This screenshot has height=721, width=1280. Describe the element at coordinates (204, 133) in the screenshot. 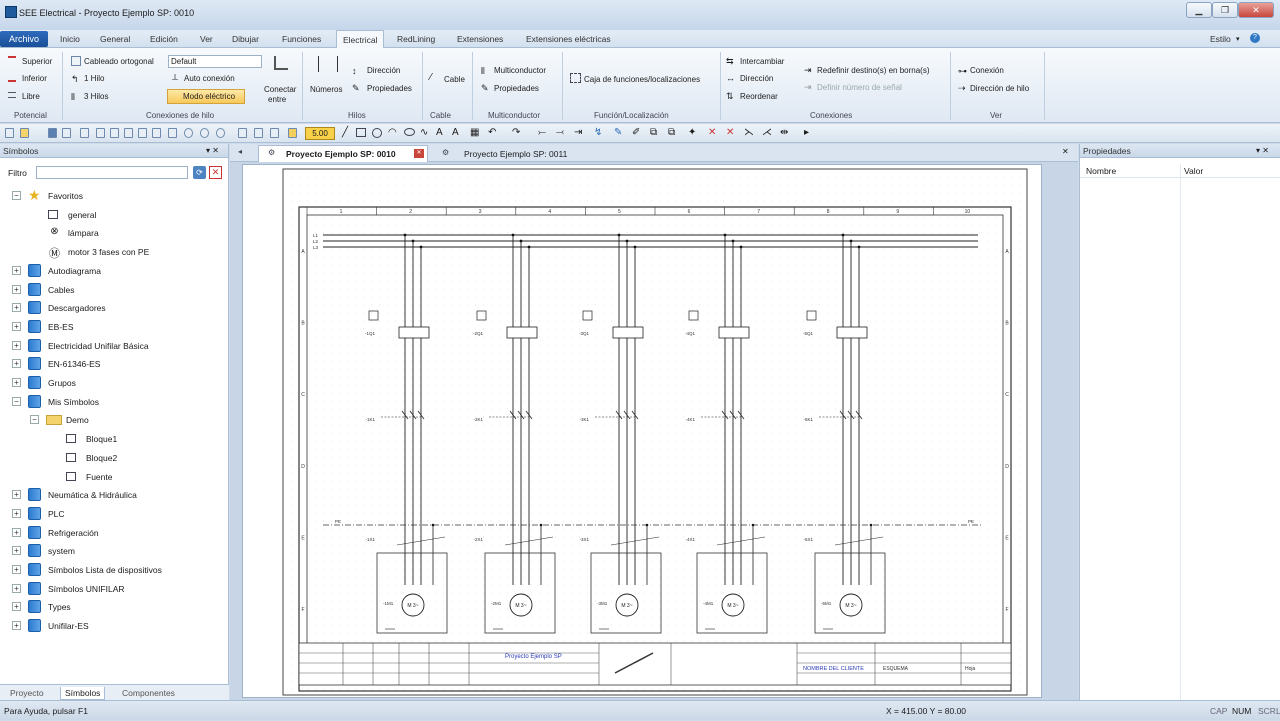

I see `zoom-out-icon` at that location.